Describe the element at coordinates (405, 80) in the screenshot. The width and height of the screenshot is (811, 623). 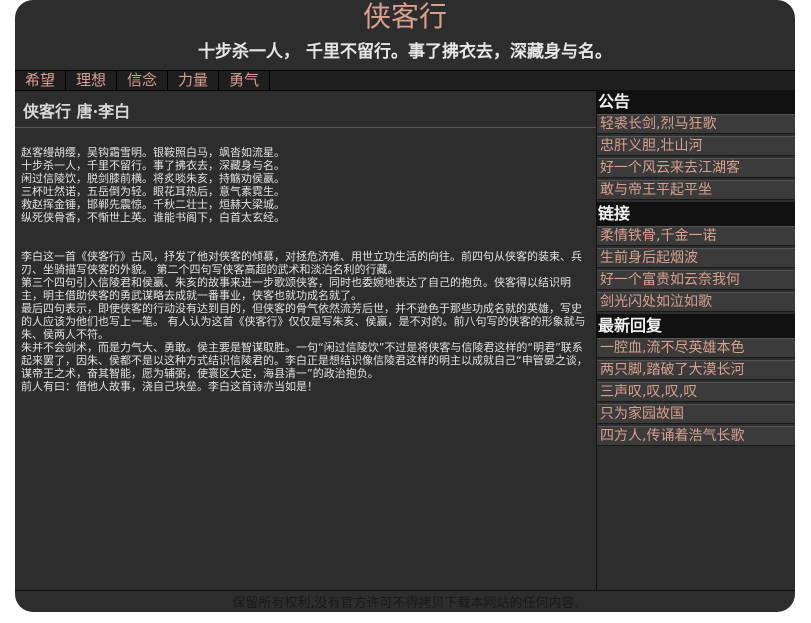
I see `nav-bar: 希望 理想 信念 力量 勇气` at that location.